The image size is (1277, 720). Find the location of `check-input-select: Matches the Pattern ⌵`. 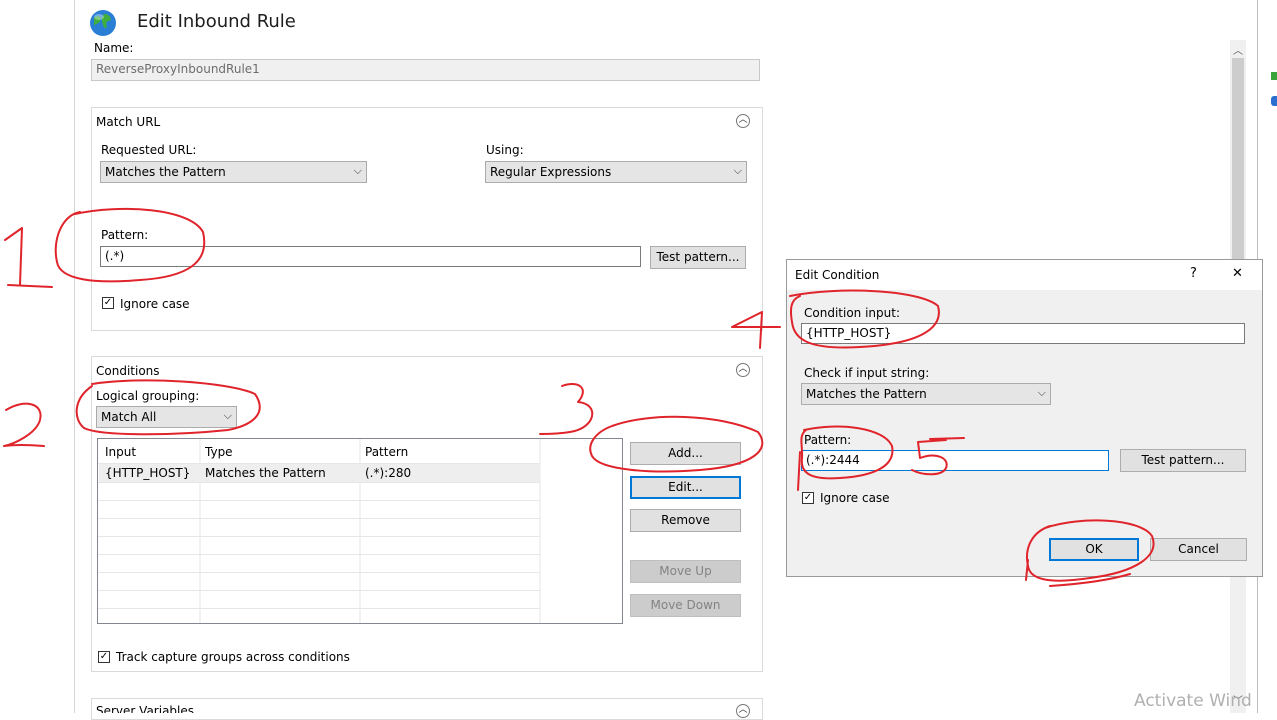

check-input-select: Matches the Pattern ⌵ is located at coordinates (926, 394).